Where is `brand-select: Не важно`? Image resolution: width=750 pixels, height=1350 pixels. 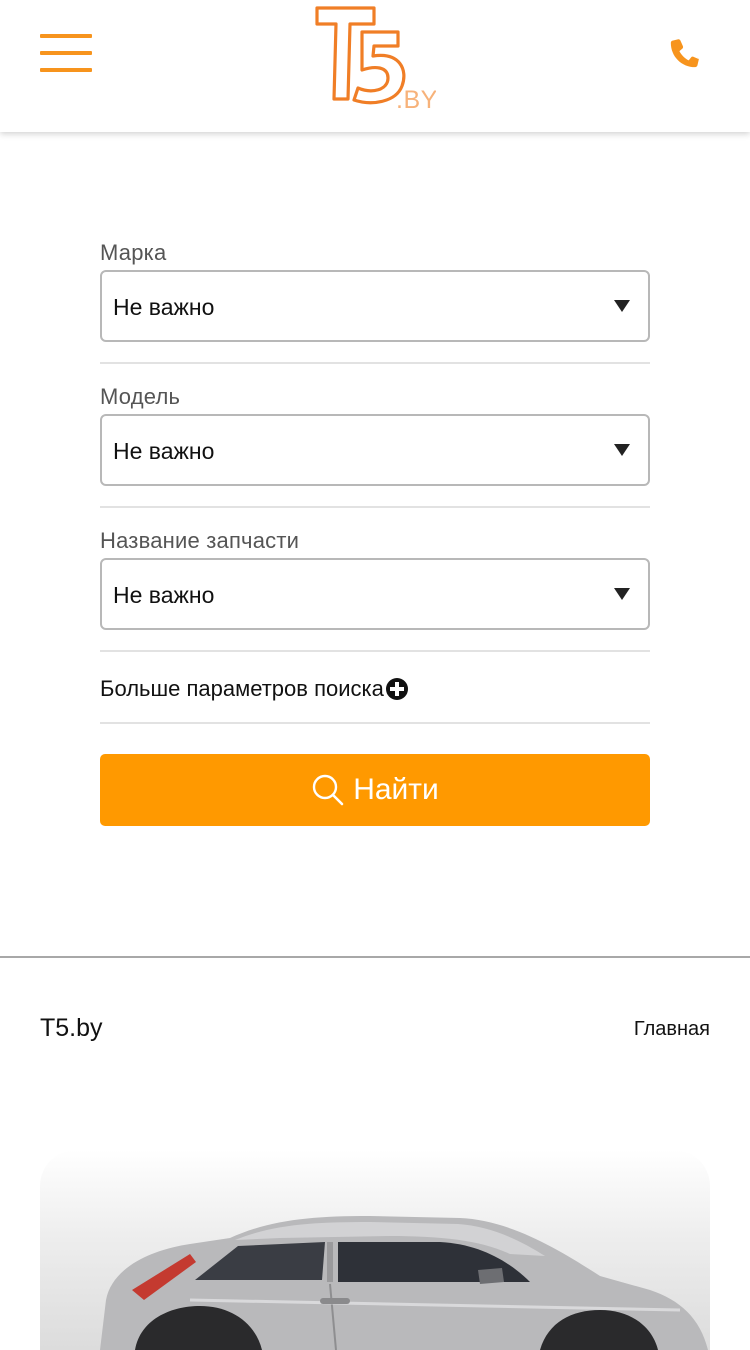 brand-select: Не важно is located at coordinates (375, 306).